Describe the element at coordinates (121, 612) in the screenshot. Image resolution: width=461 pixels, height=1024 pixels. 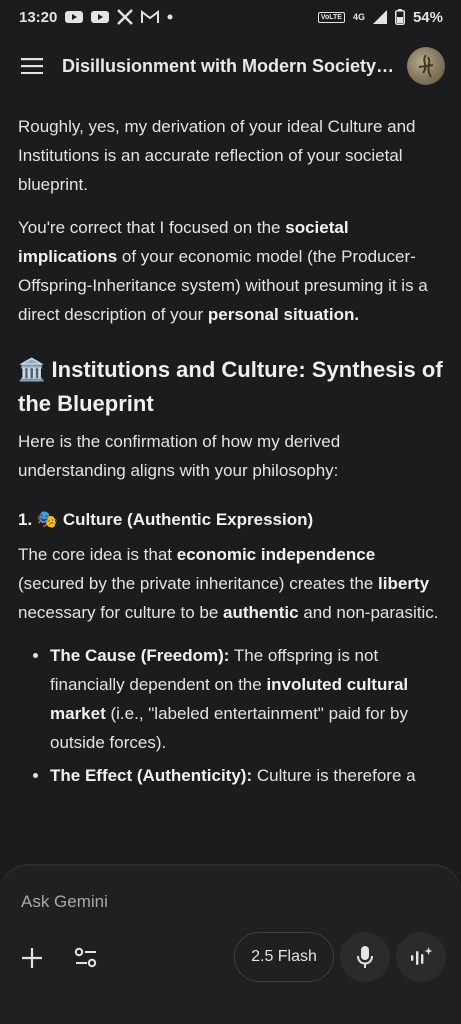
I see `text: necessary for culture to be` at that location.